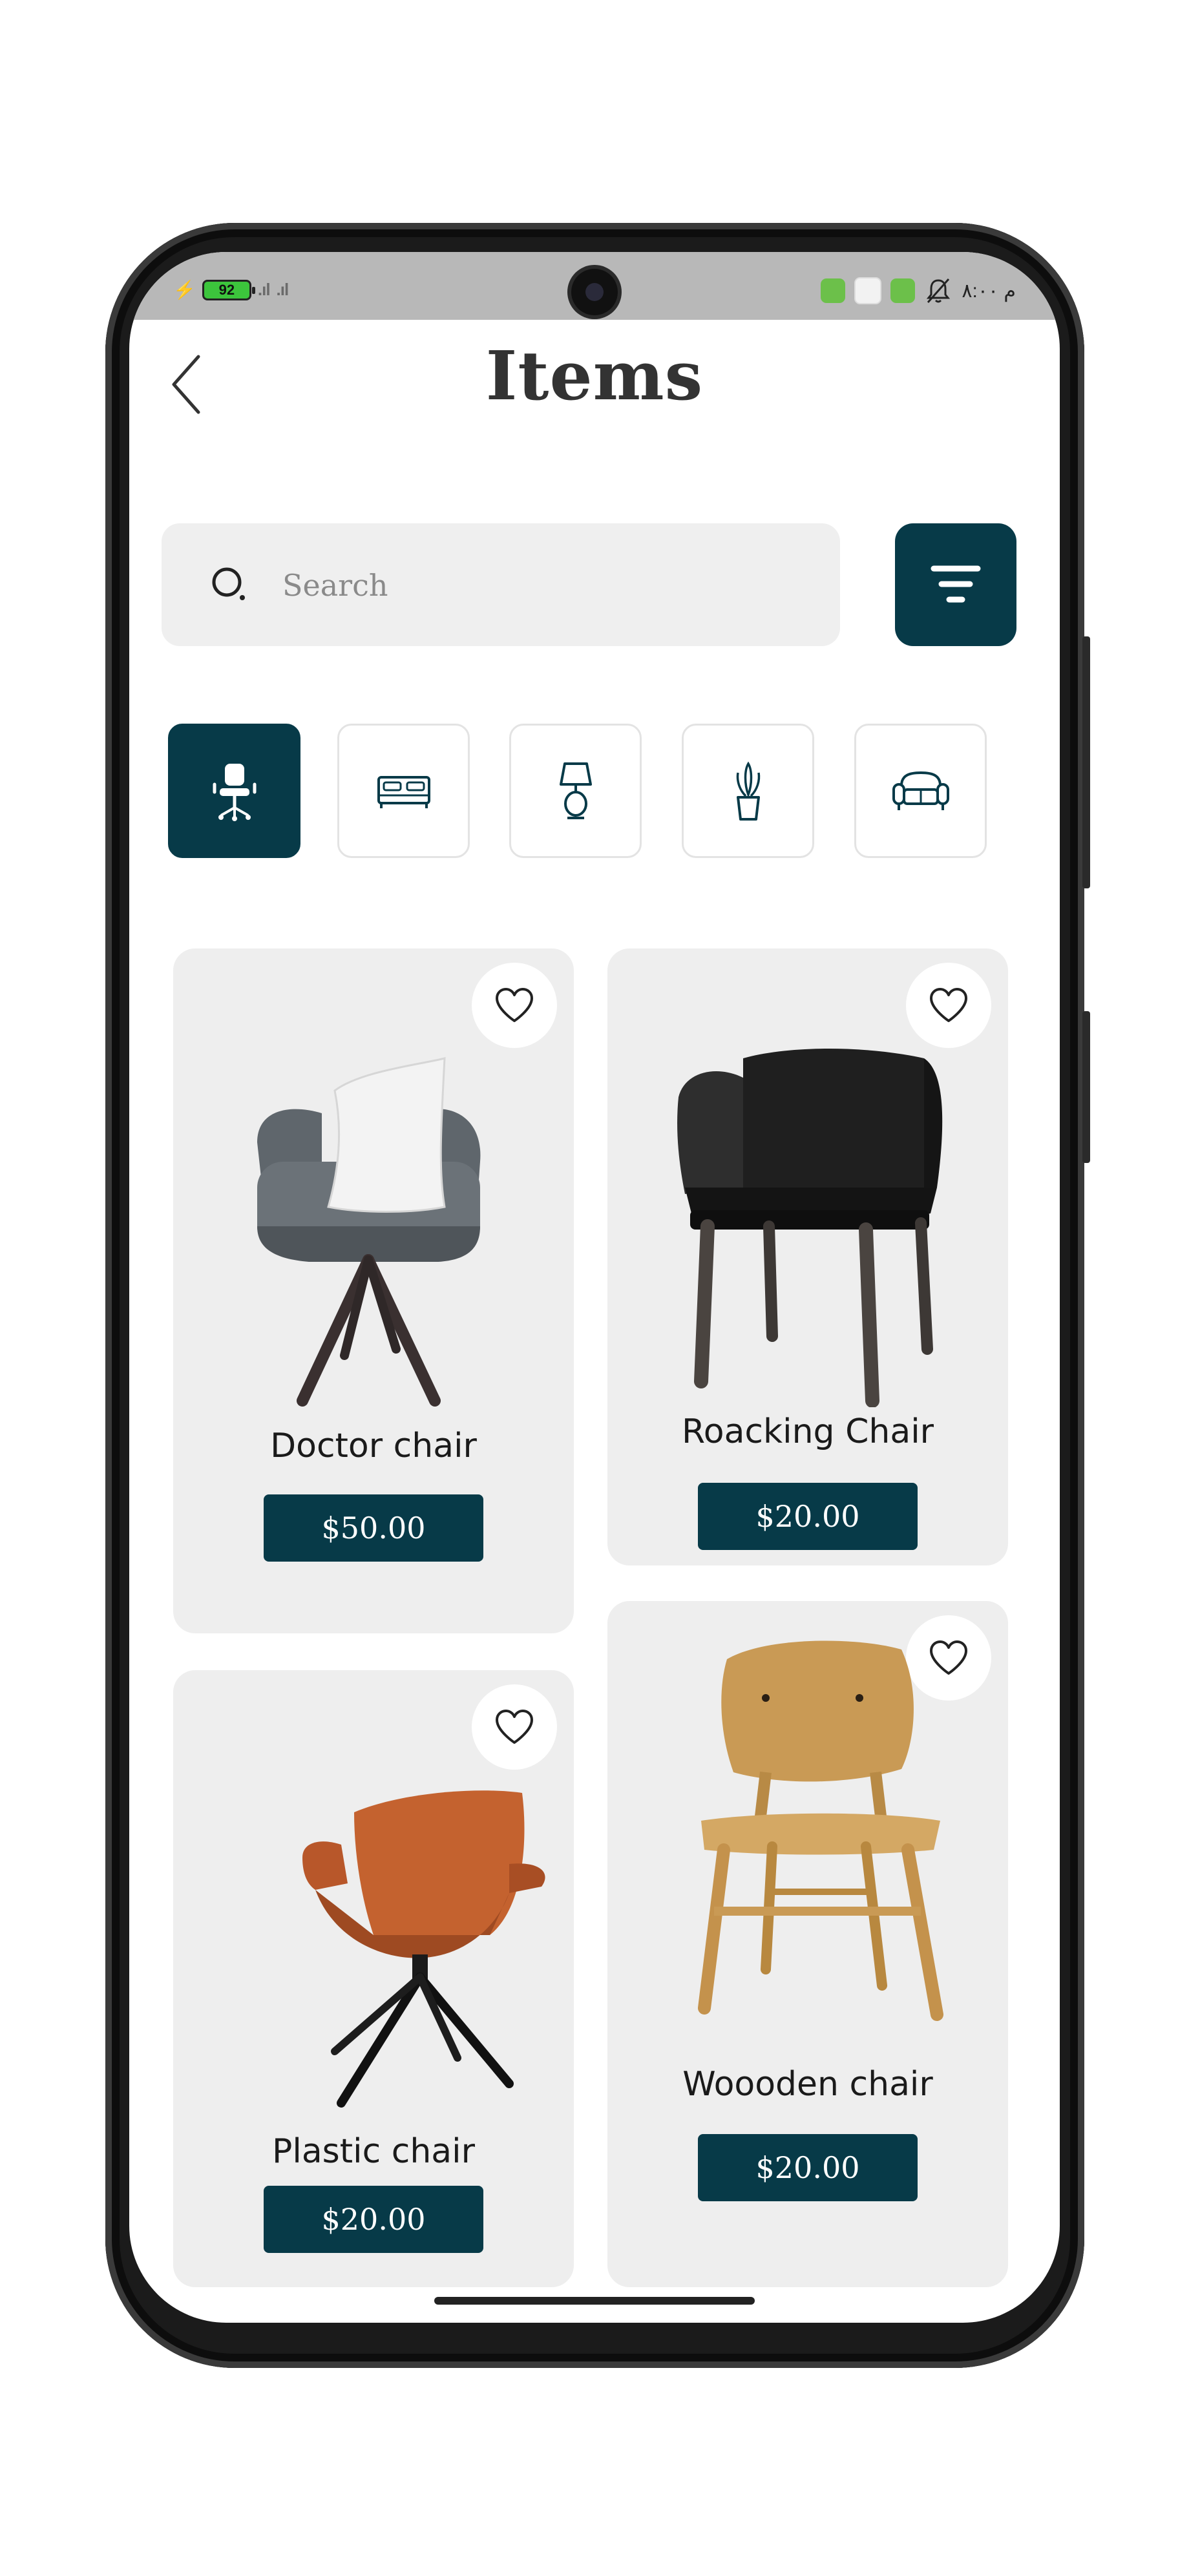  I want to click on office-chair-icon, so click(235, 792).